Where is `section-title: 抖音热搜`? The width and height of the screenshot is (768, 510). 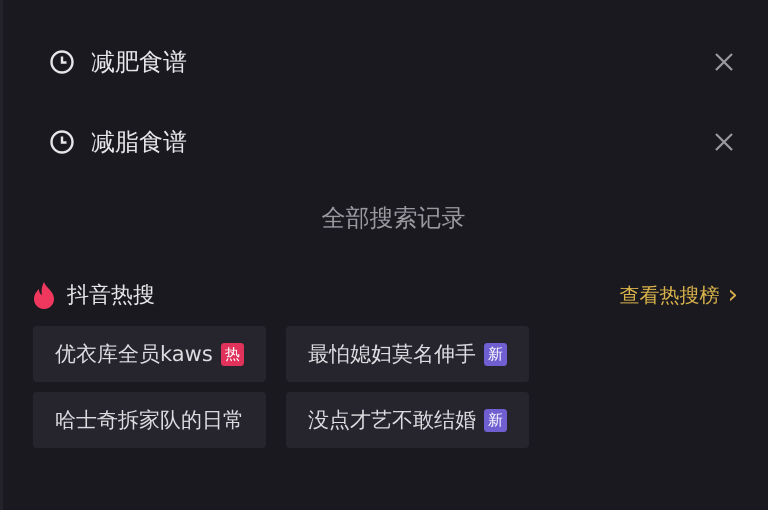
section-title: 抖音热搜 is located at coordinates (111, 296).